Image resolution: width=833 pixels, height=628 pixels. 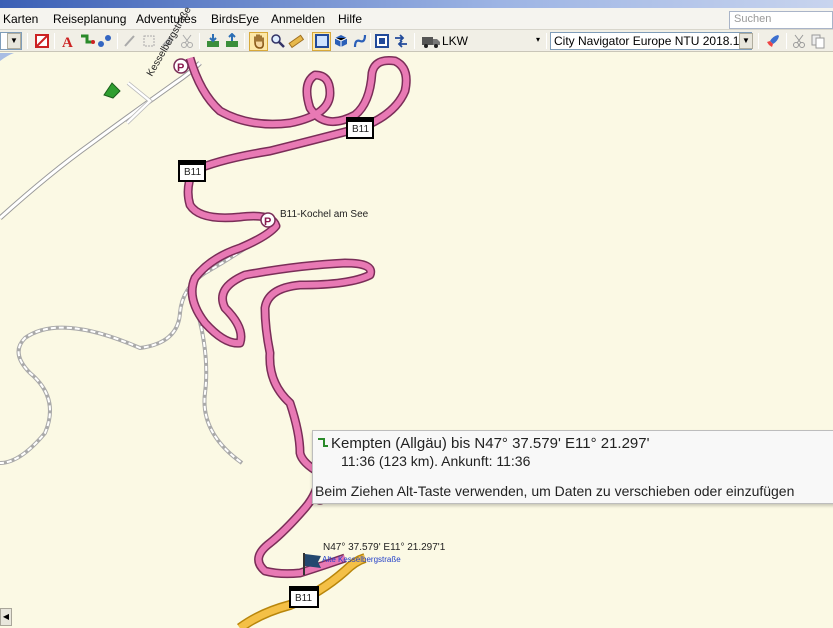 I want to click on text-tool-icon: A, so click(x=68, y=41).